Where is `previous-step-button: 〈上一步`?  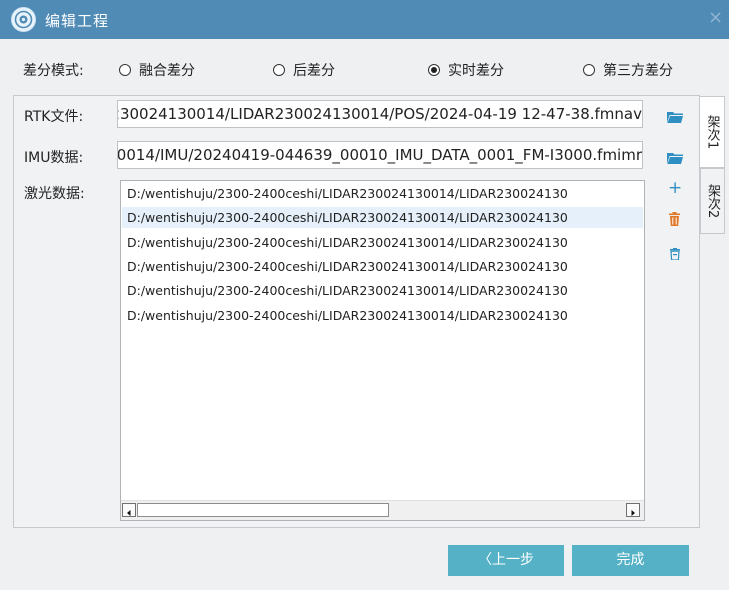 previous-step-button: 〈上一步 is located at coordinates (506, 560).